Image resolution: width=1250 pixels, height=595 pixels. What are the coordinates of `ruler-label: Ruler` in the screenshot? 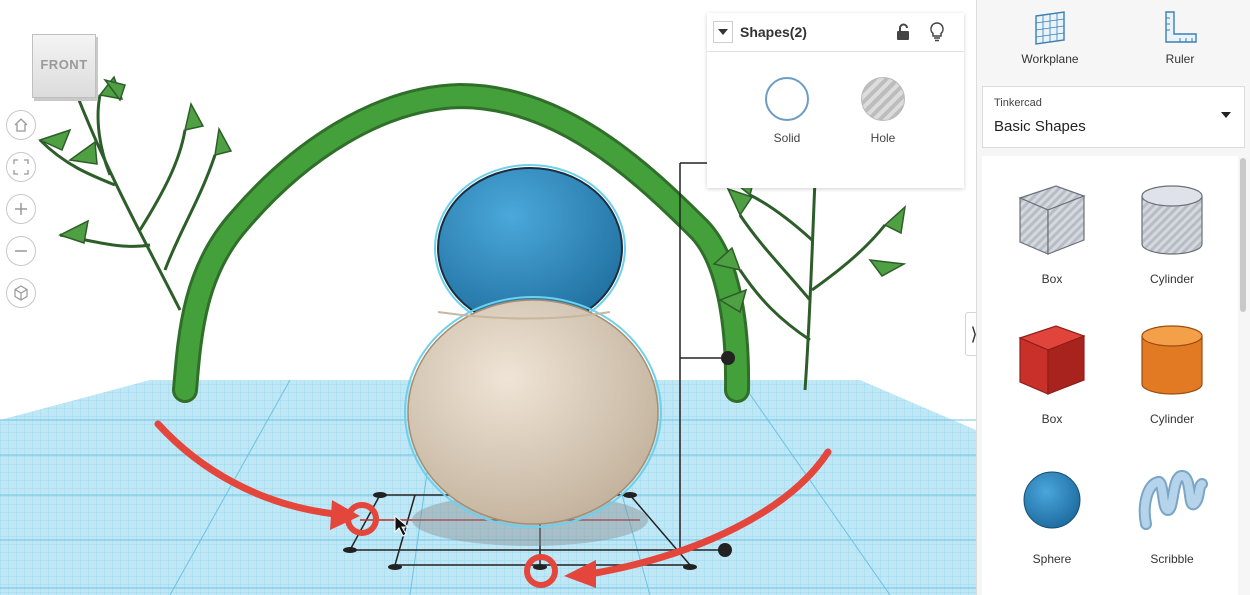 It's located at (1180, 59).